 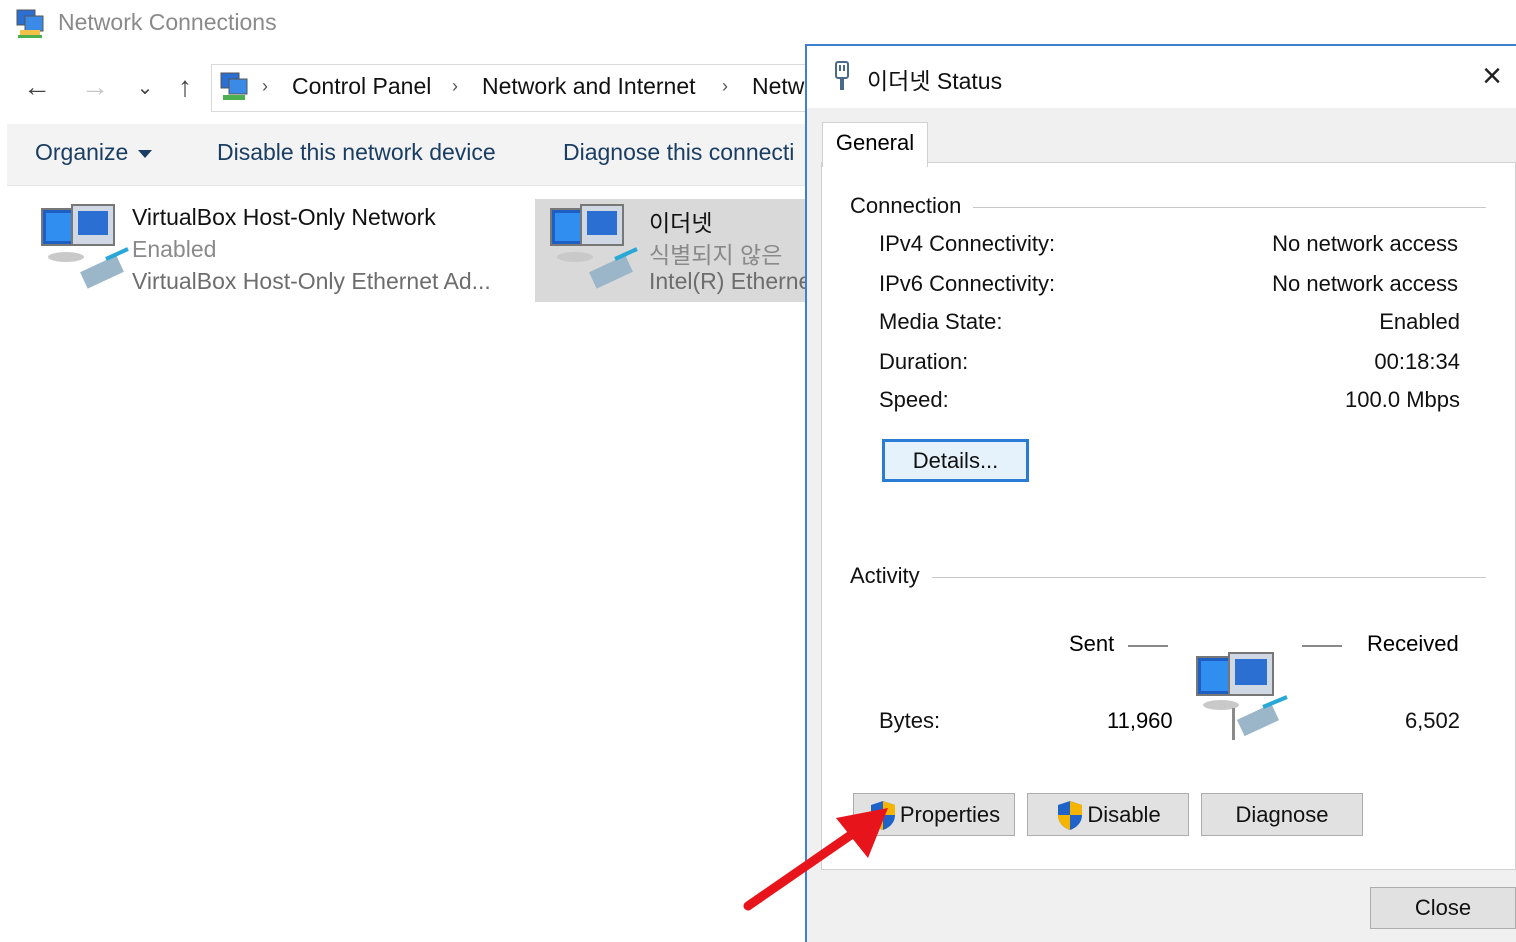 I want to click on dialog-close-icon: ×, so click(x=1492, y=76).